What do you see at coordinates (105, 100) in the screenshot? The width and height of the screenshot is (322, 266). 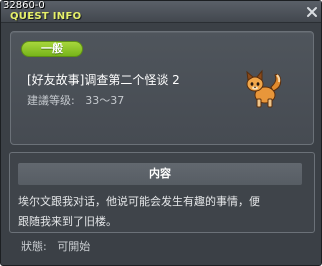 I see `level-range: 33～37` at bounding box center [105, 100].